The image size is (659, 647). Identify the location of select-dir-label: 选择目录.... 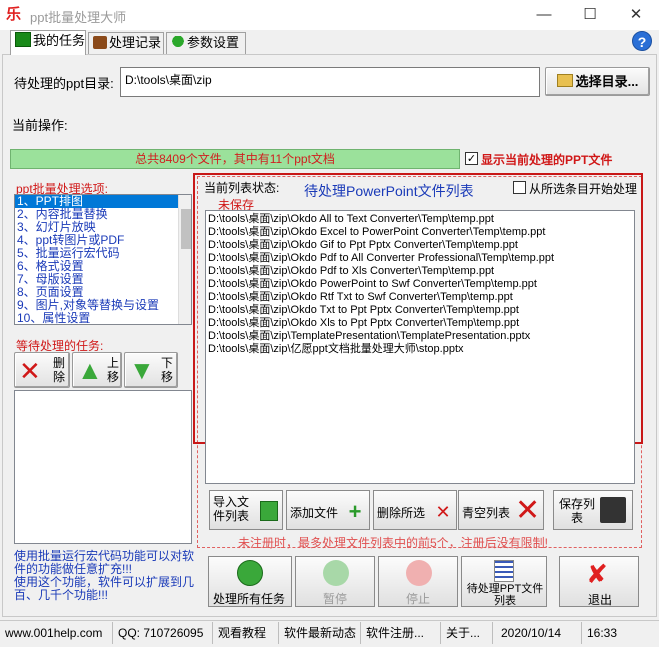
(607, 81).